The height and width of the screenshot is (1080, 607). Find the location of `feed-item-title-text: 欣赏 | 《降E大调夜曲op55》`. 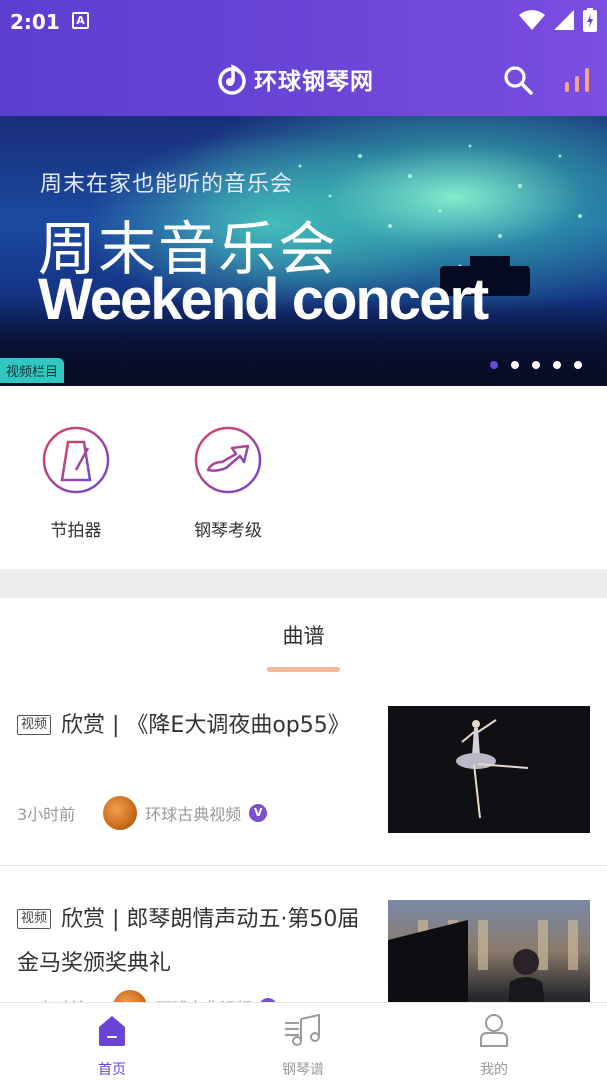

feed-item-title-text: 欣赏 | 《降E大调夜曲op55》 is located at coordinates (205, 725).